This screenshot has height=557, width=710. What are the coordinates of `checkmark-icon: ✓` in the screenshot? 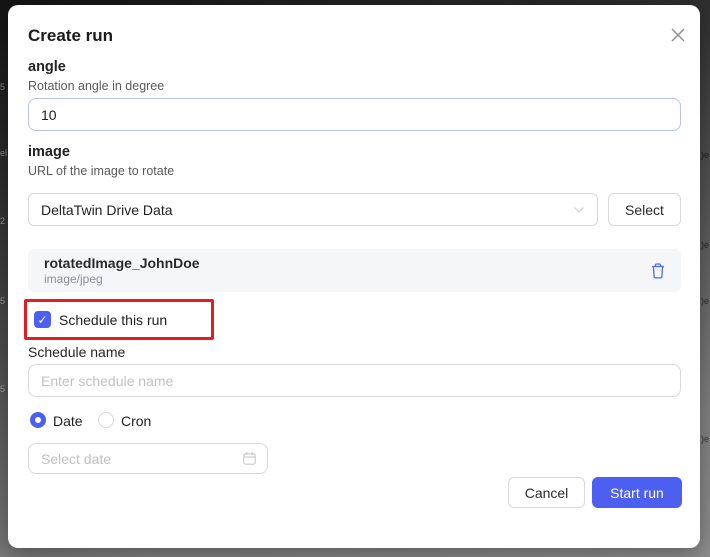 It's located at (42, 319).